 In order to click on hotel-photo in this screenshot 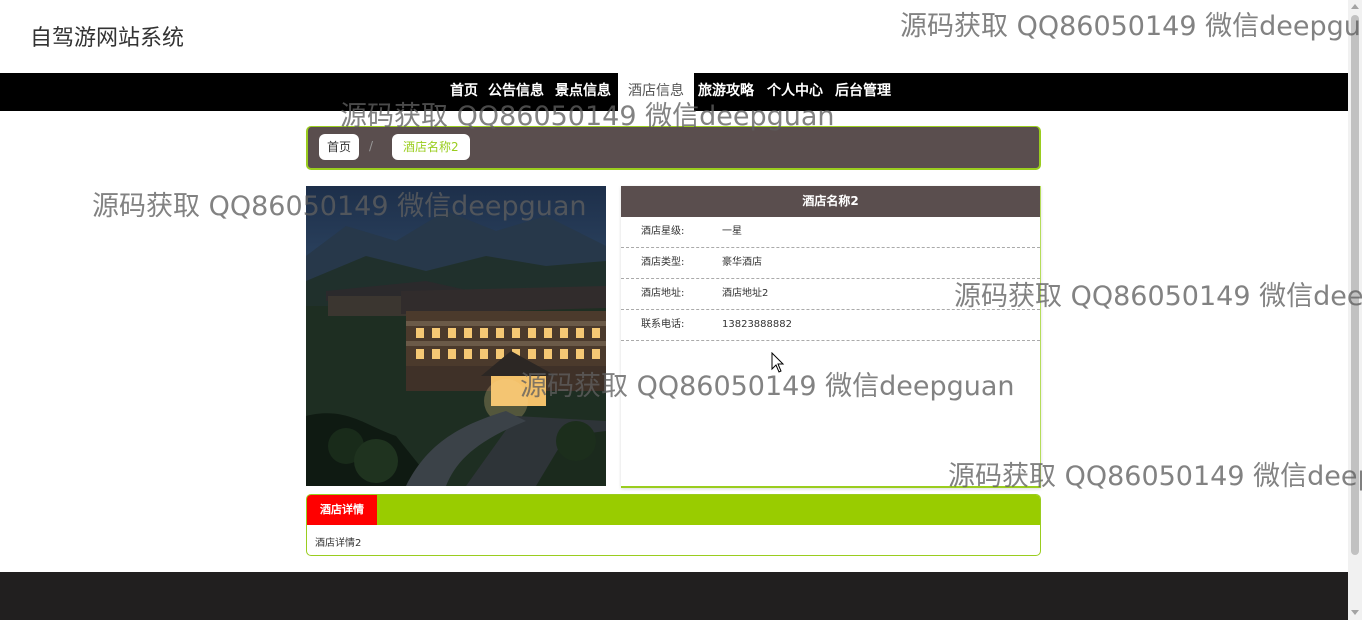, I will do `click(456, 336)`.